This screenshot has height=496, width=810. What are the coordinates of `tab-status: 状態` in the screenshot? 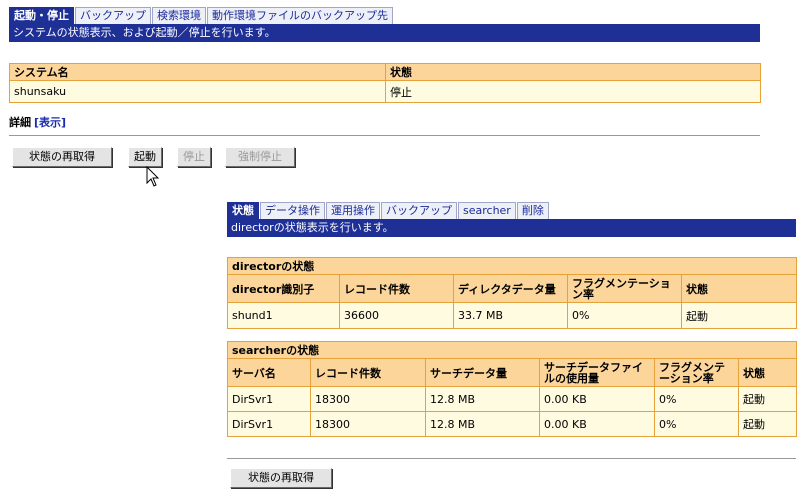 It's located at (243, 210).